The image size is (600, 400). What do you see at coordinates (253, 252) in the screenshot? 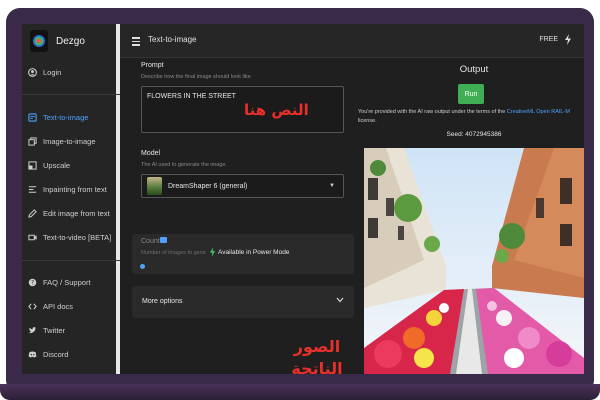
I see `power-mode-notice: Available in Power Mode` at bounding box center [253, 252].